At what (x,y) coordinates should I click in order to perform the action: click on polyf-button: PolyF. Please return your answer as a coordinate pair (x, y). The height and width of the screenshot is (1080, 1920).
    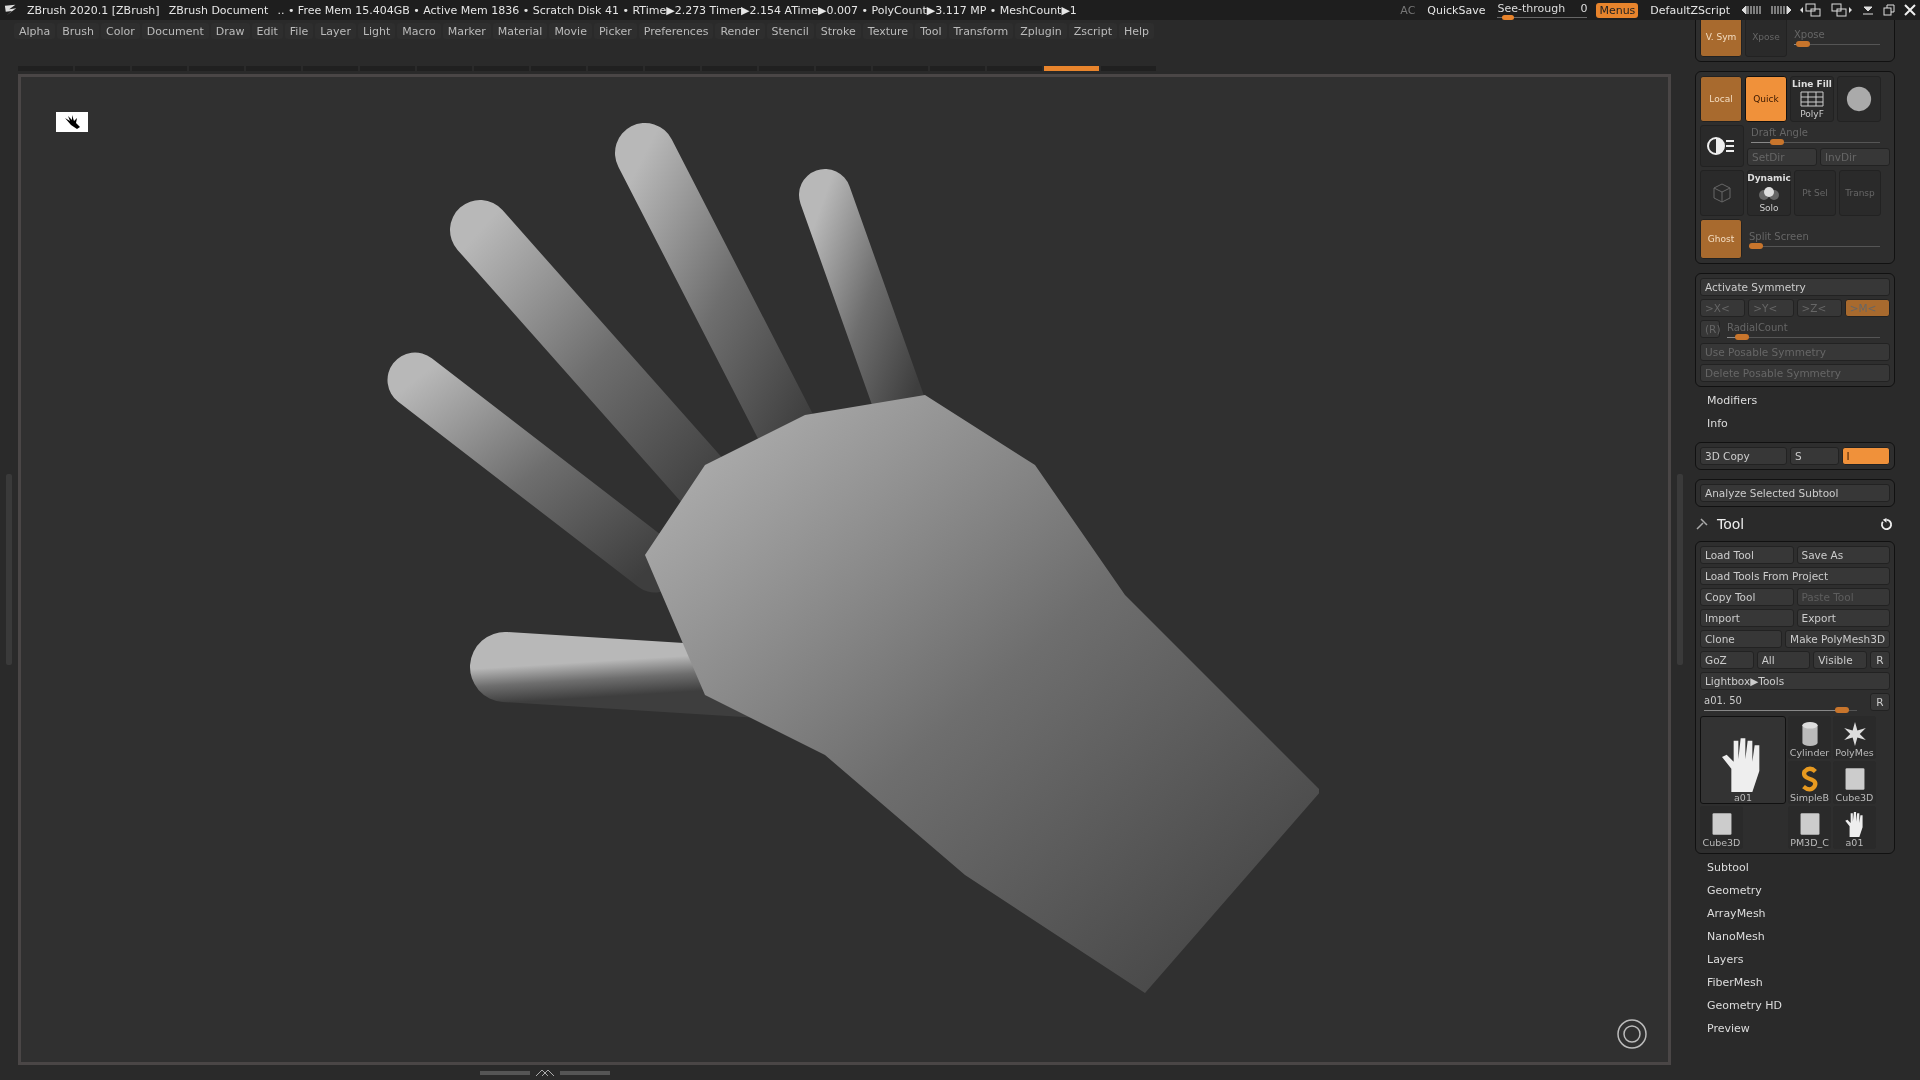
    Looking at the image, I should click on (1812, 114).